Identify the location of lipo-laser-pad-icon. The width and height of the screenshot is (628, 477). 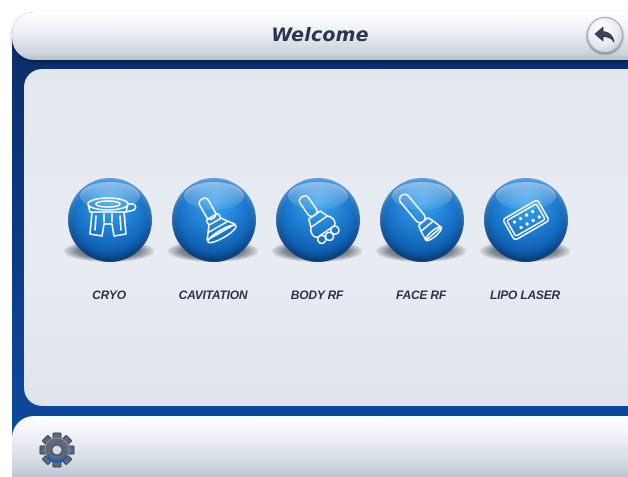
(526, 220).